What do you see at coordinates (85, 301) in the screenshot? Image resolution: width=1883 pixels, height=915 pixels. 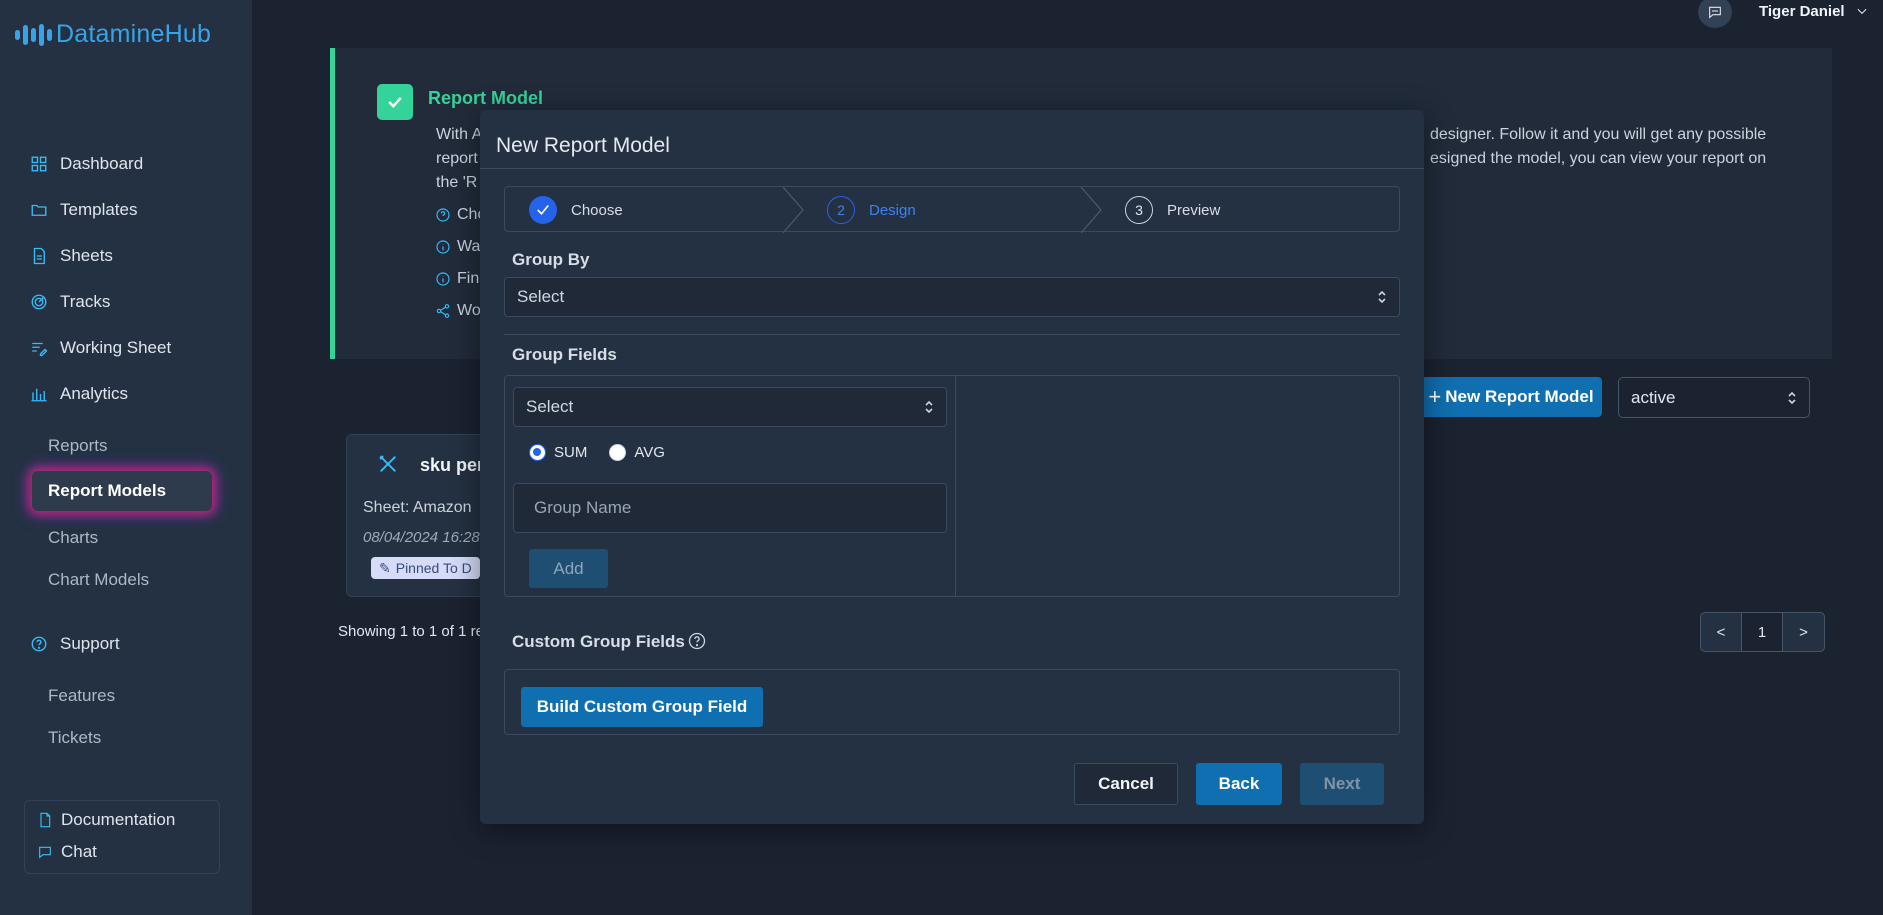 I see `sidebar-item-label: Tracks` at bounding box center [85, 301].